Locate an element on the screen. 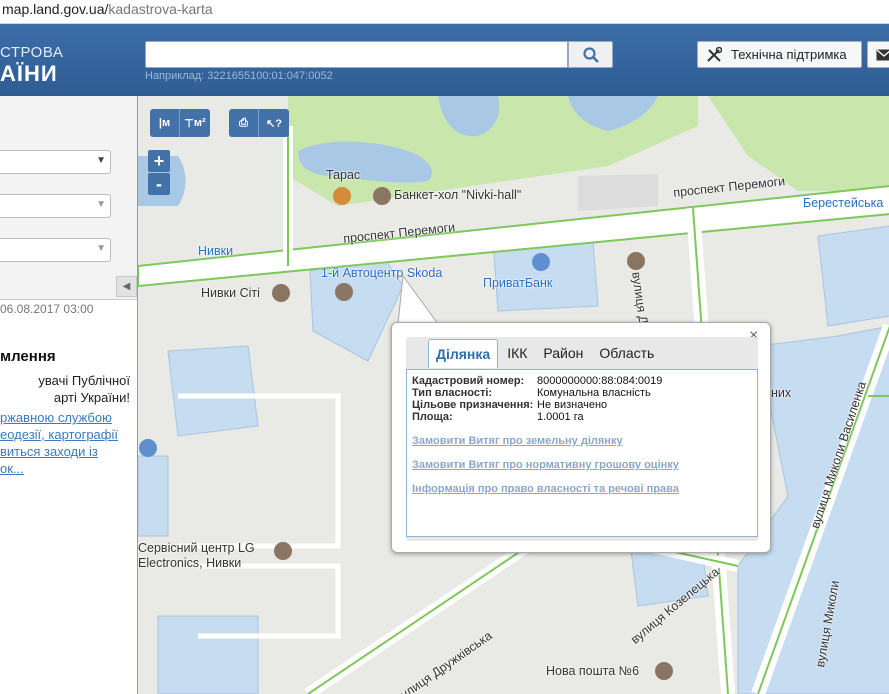 The image size is (889, 694). field-label: Площа: is located at coordinates (432, 417).